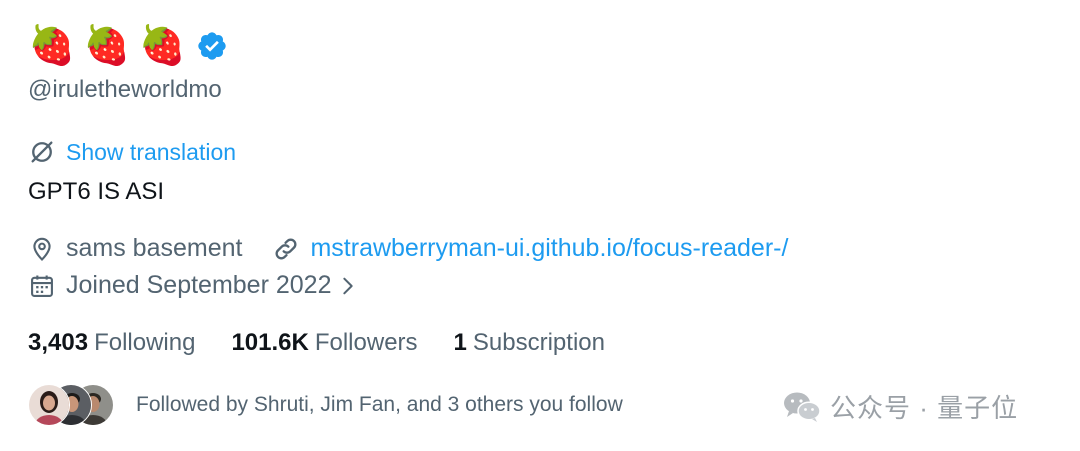 The height and width of the screenshot is (451, 1080). What do you see at coordinates (42, 286) in the screenshot?
I see `calendar-icon` at bounding box center [42, 286].